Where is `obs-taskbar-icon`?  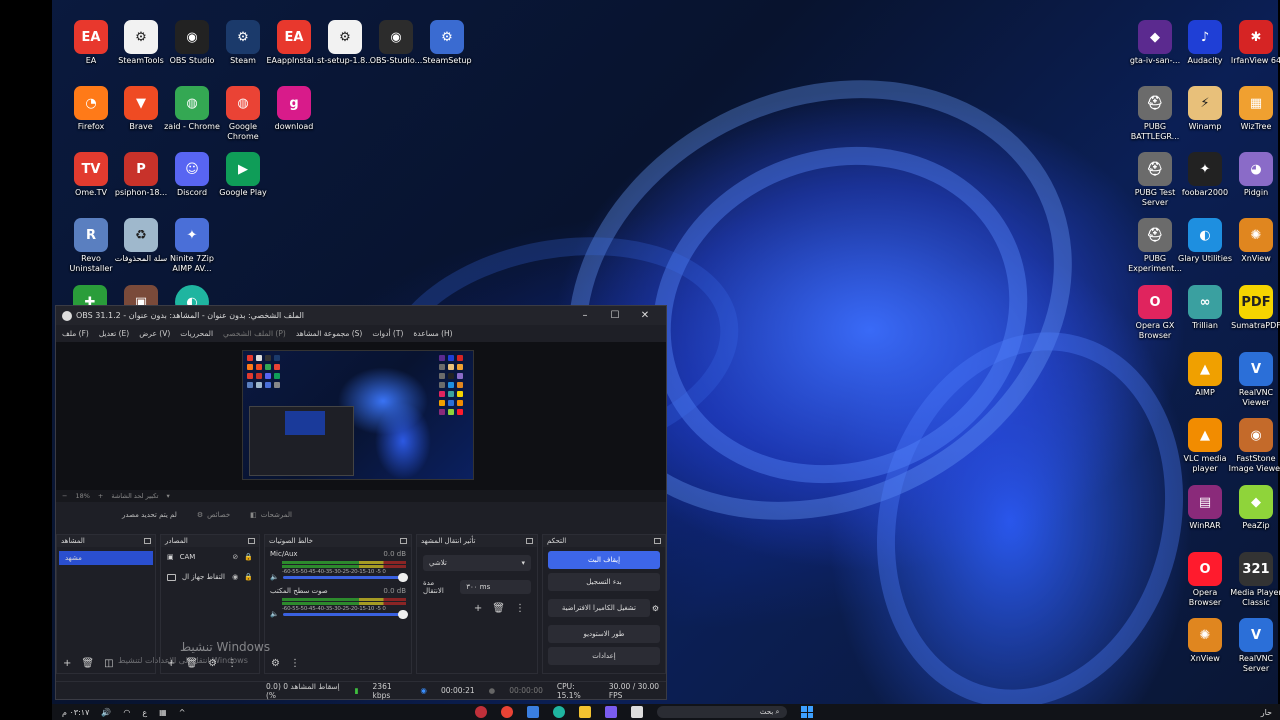
obs-taskbar-icon is located at coordinates (481, 712).